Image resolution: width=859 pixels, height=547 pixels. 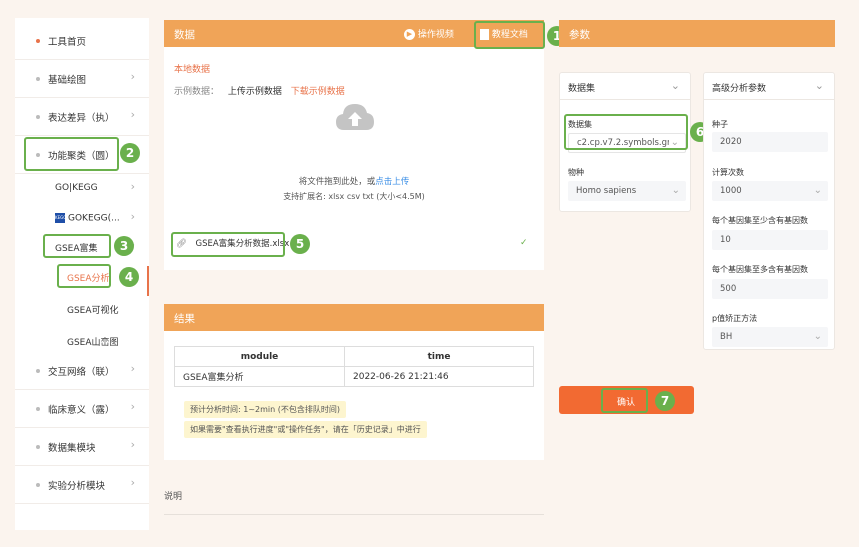 I want to click on sidebar-item-label: 数据集模块, so click(x=72, y=448).